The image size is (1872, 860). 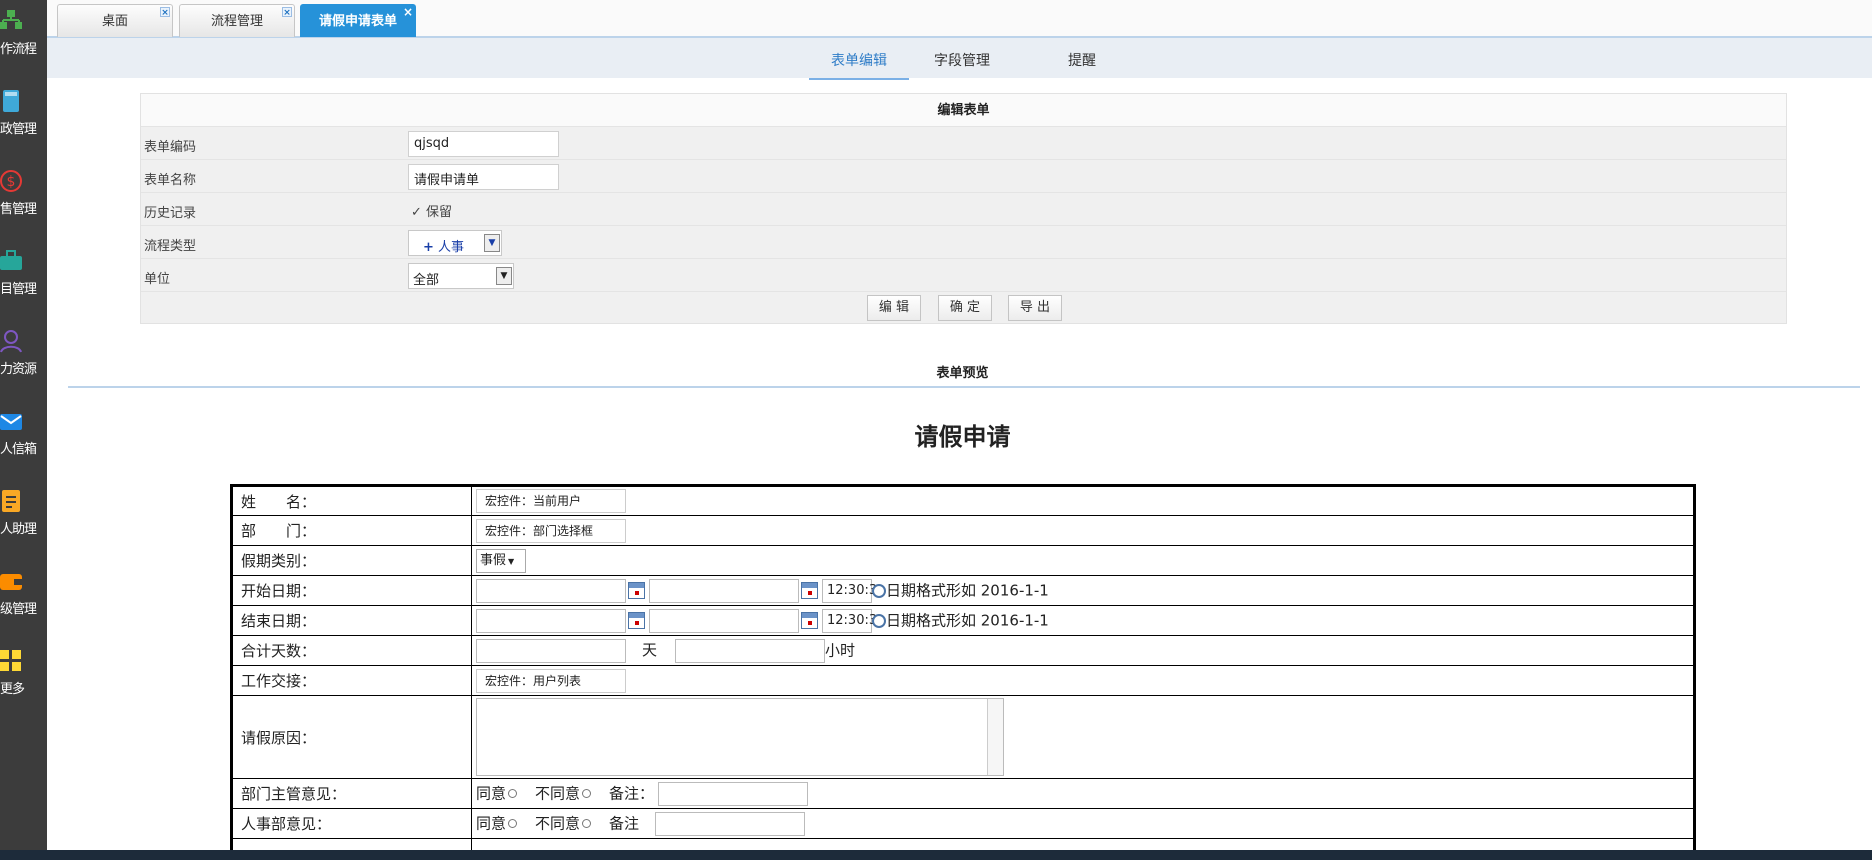 I want to click on table-row: 工作交接： 宏控件：用户列表, so click(x=963, y=680).